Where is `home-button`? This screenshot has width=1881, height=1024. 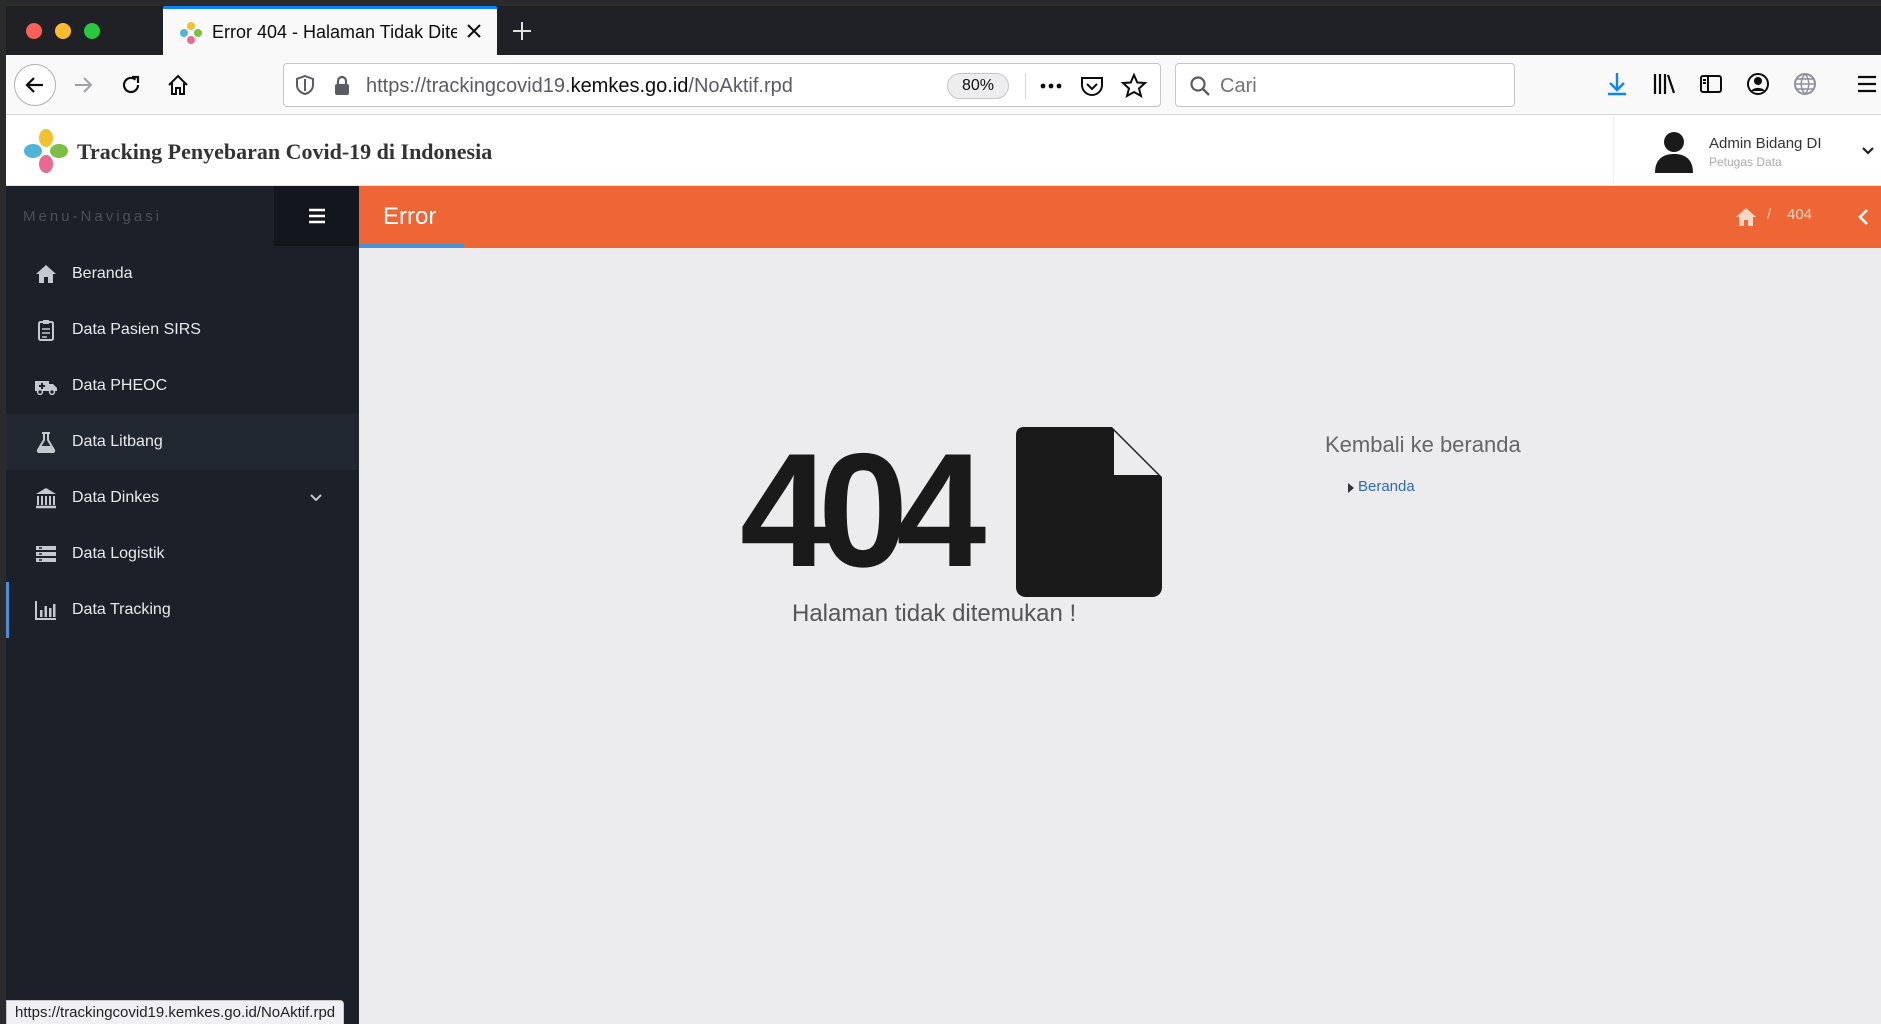
home-button is located at coordinates (178, 85).